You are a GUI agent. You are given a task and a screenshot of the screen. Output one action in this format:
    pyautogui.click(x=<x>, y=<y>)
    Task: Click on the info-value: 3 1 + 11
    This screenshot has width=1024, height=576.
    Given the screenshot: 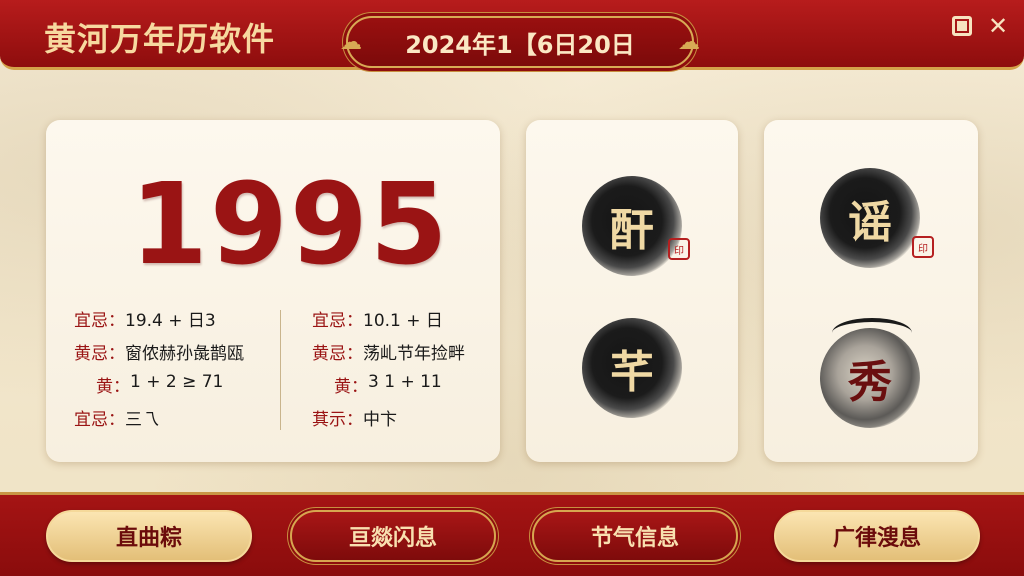 What is the action you would take?
    pyautogui.click(x=405, y=382)
    